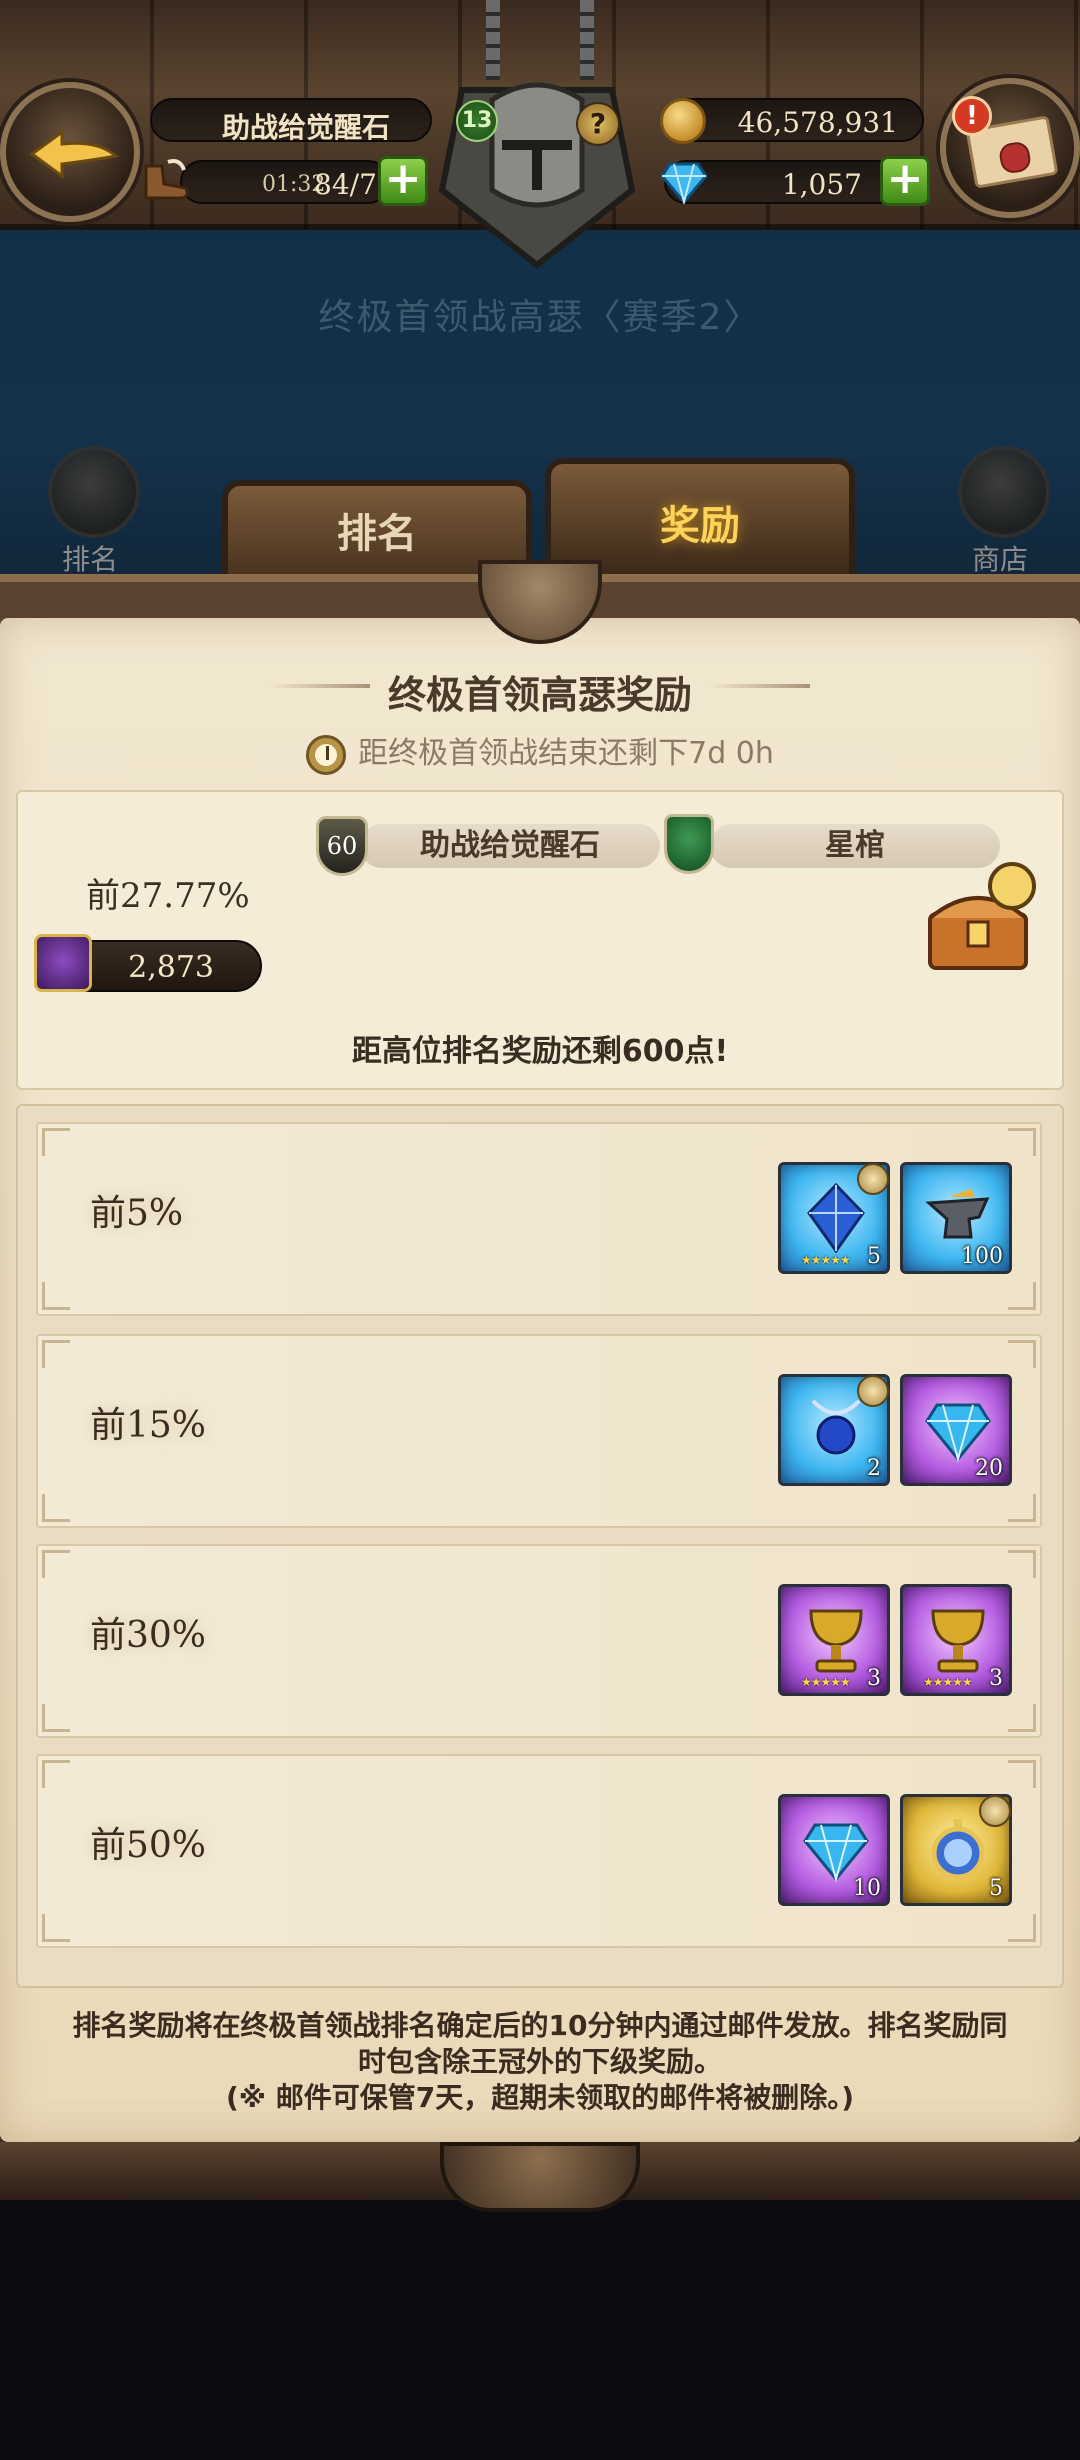 This screenshot has width=1080, height=2460. What do you see at coordinates (683, 121) in the screenshot?
I see `gold-coin-icon` at bounding box center [683, 121].